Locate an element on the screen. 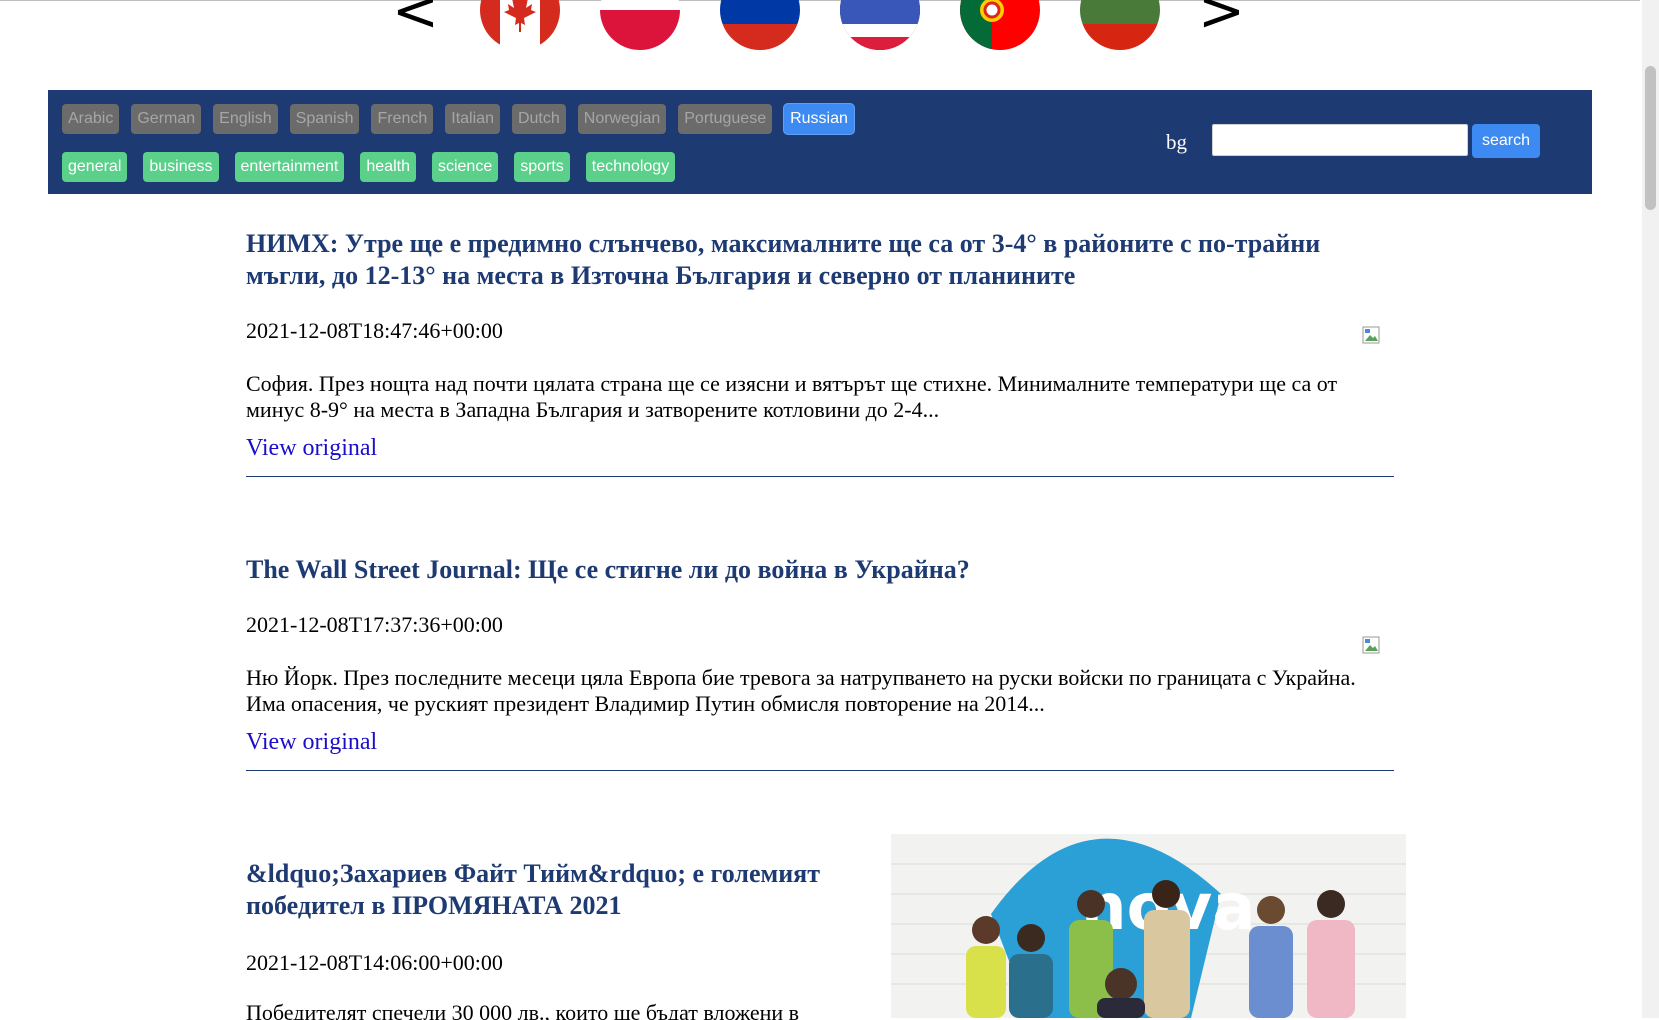 Image resolution: width=1659 pixels, height=1020 pixels. category-technology: technology is located at coordinates (630, 167).